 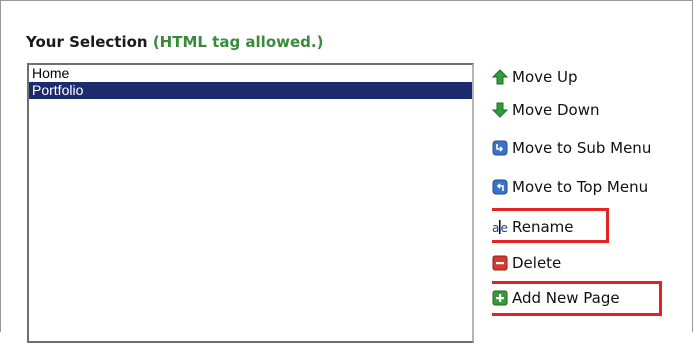 I want to click on arrow-down-icon, so click(x=500, y=110).